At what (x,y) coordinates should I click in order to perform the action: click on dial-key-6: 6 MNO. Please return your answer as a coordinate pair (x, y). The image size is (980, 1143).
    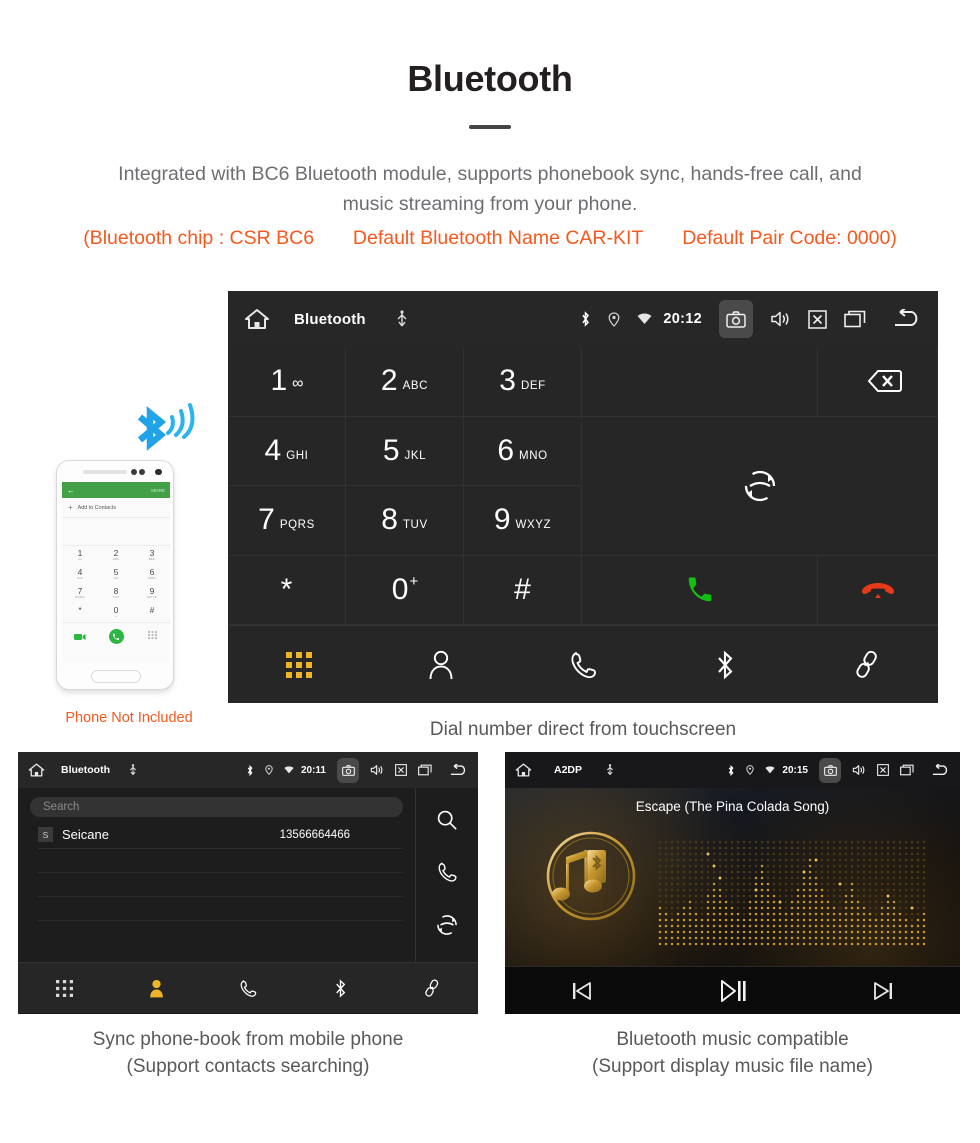
    Looking at the image, I should click on (523, 451).